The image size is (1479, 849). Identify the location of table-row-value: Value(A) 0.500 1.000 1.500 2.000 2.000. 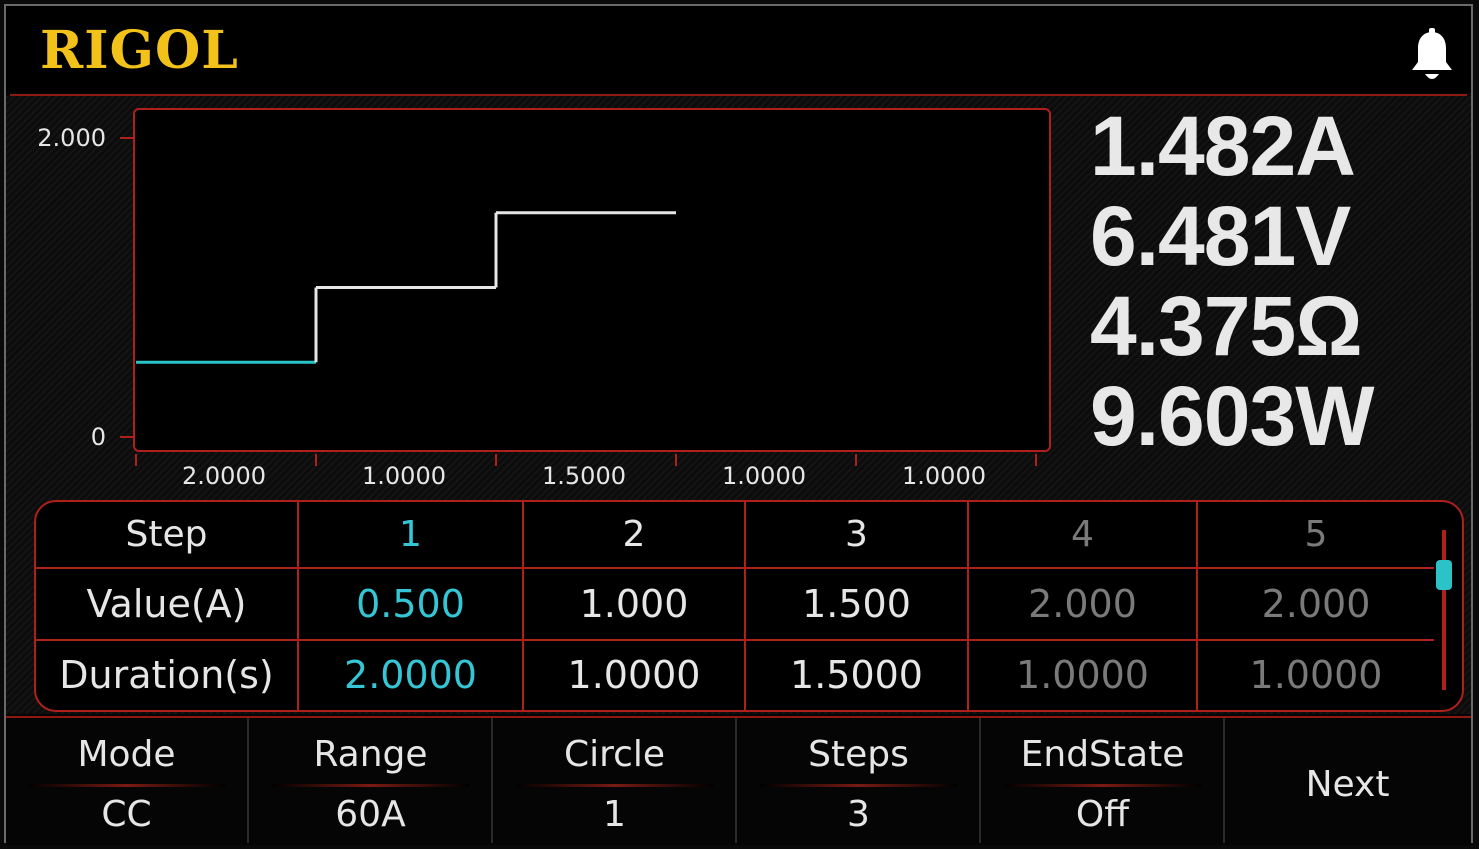
(735, 604).